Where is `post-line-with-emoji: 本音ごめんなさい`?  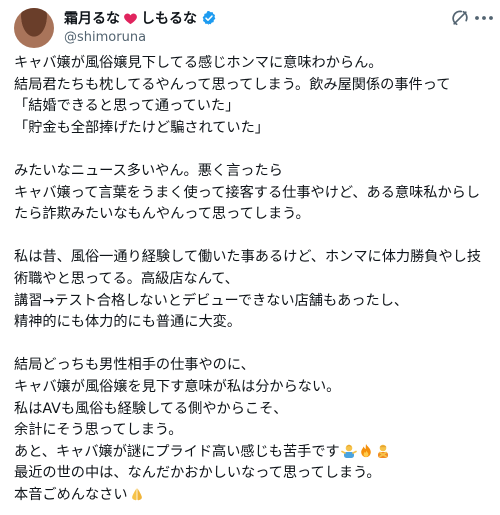 post-line-with-emoji: 本音ごめんなさい is located at coordinates (256, 496).